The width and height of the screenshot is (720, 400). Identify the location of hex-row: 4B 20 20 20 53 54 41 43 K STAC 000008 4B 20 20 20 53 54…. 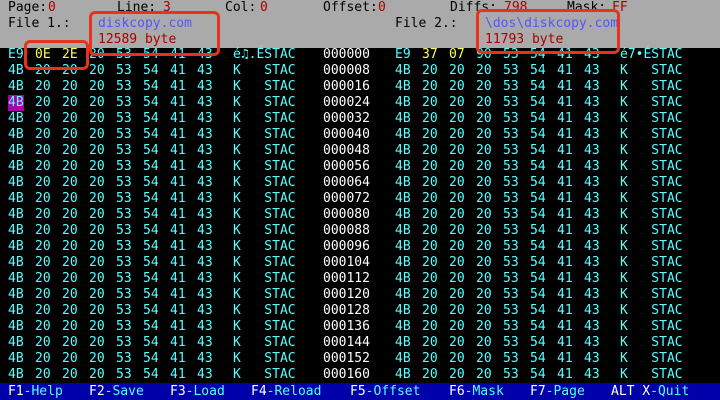
(360, 71).